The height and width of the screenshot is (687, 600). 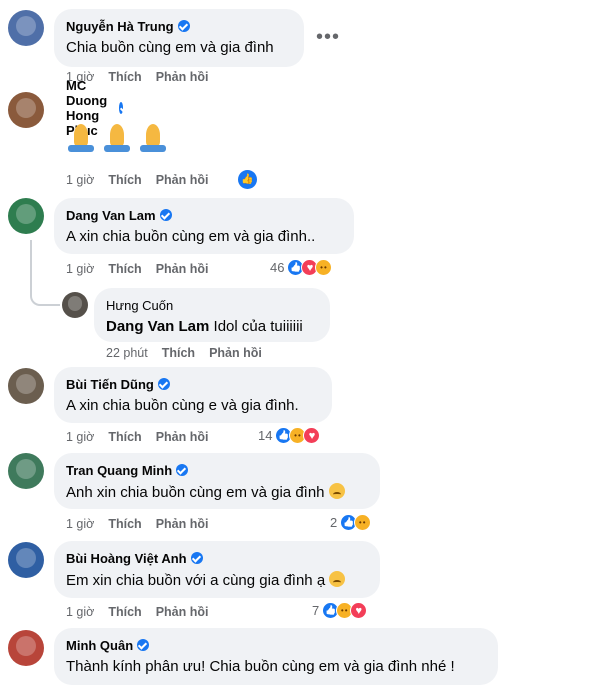 What do you see at coordinates (217, 492) in the screenshot?
I see `comment-text: Anh xin chia buồn cùng em và gia đình` at bounding box center [217, 492].